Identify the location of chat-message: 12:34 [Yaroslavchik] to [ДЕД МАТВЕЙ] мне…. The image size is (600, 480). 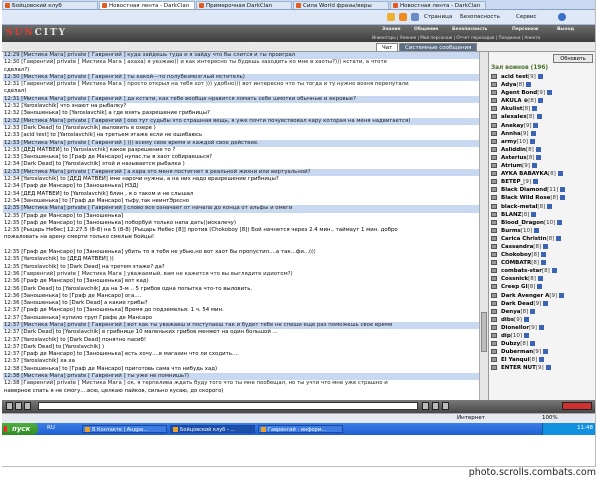
(241, 179).